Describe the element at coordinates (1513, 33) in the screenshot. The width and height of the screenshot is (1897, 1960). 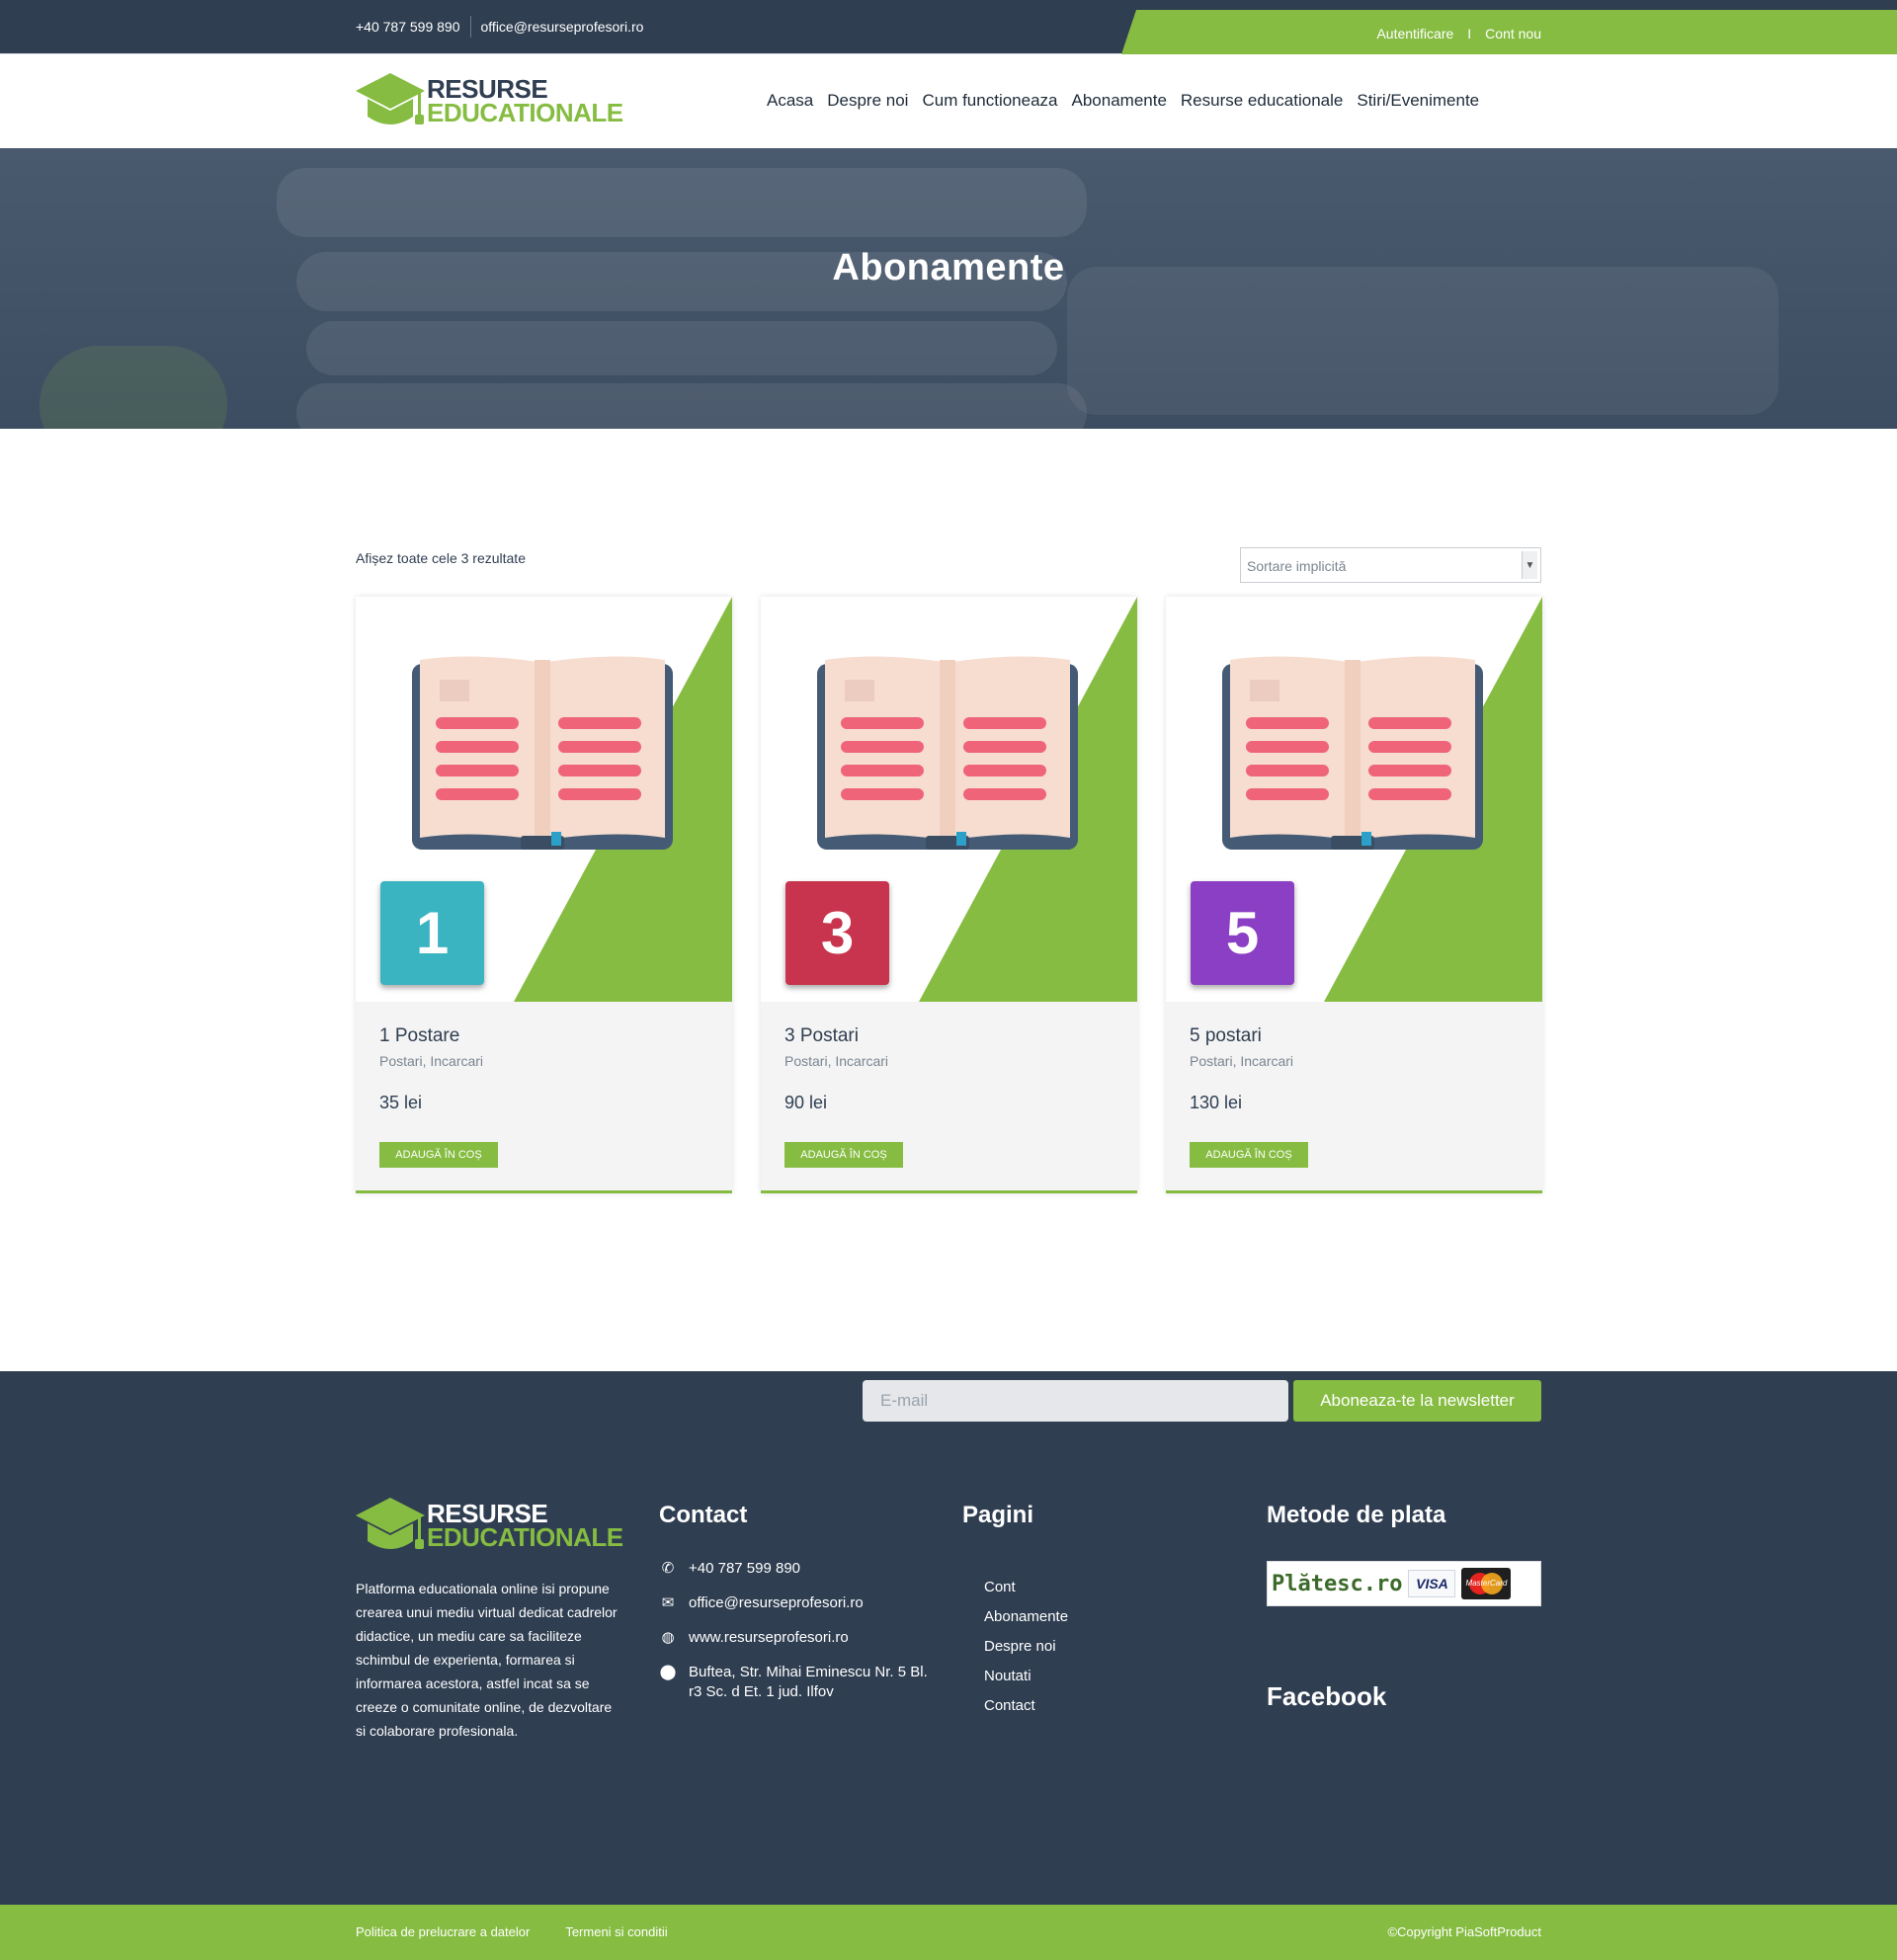
I see `register-link: Cont nou` at that location.